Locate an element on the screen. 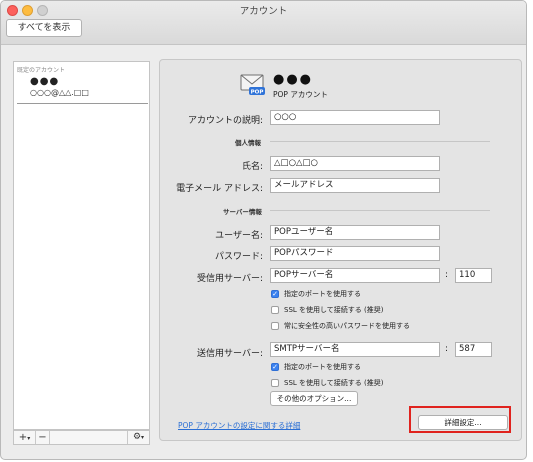  username-field: POPユーザー名 is located at coordinates (355, 232).